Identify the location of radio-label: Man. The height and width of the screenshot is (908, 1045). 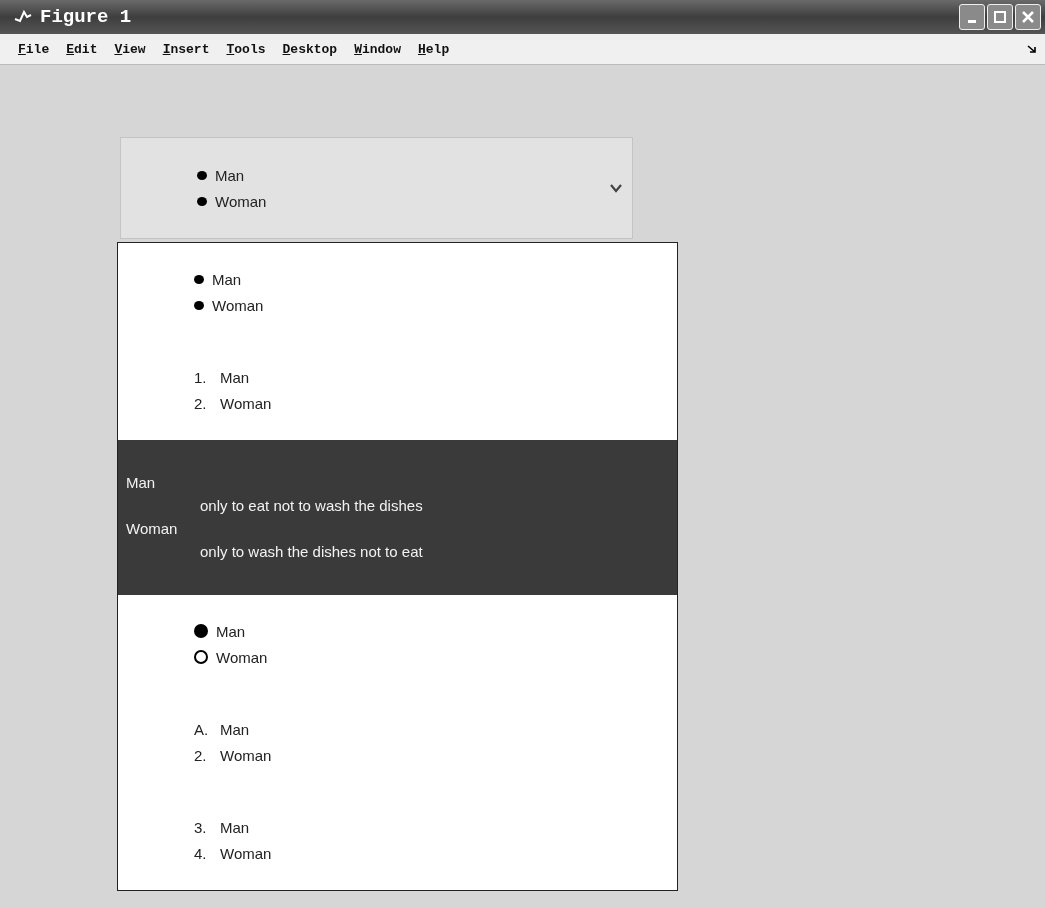
(231, 631).